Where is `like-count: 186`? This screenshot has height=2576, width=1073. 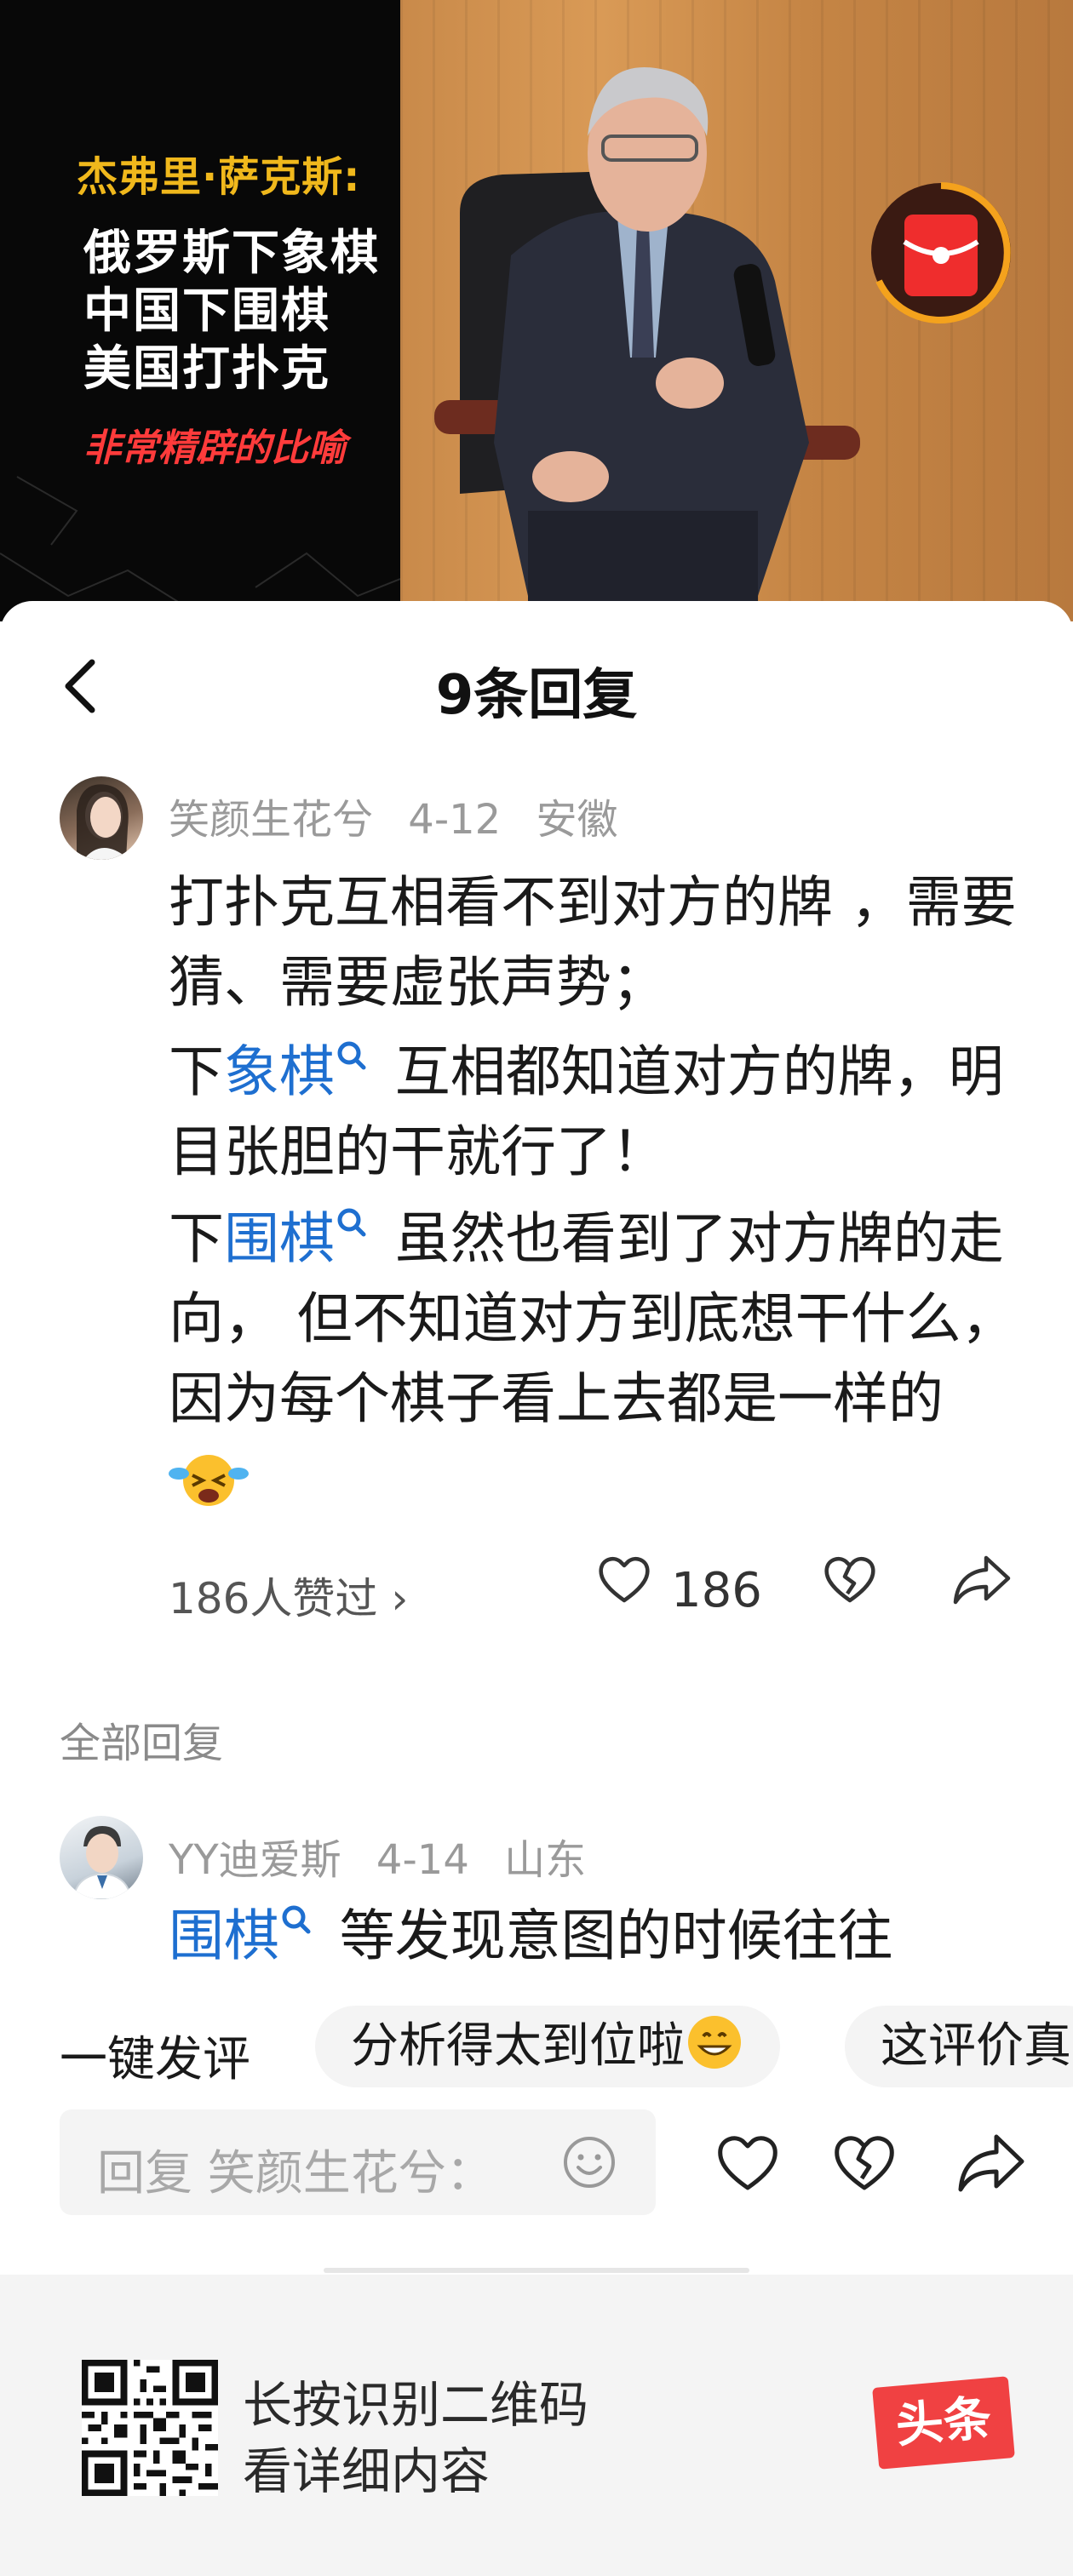
like-count: 186 is located at coordinates (716, 1591).